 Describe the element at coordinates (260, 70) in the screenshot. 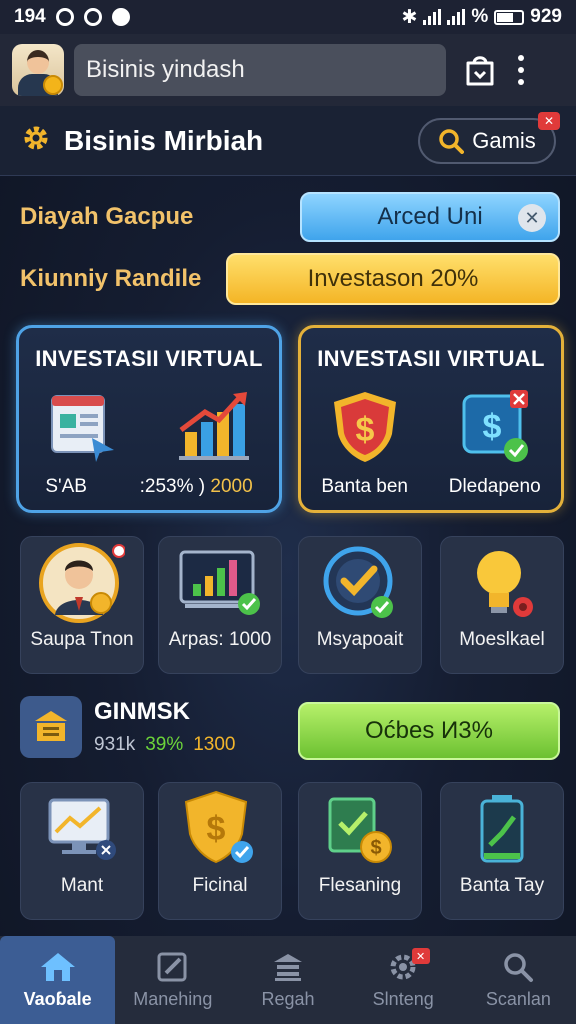

I see `search-input: Bisinis yindash` at that location.